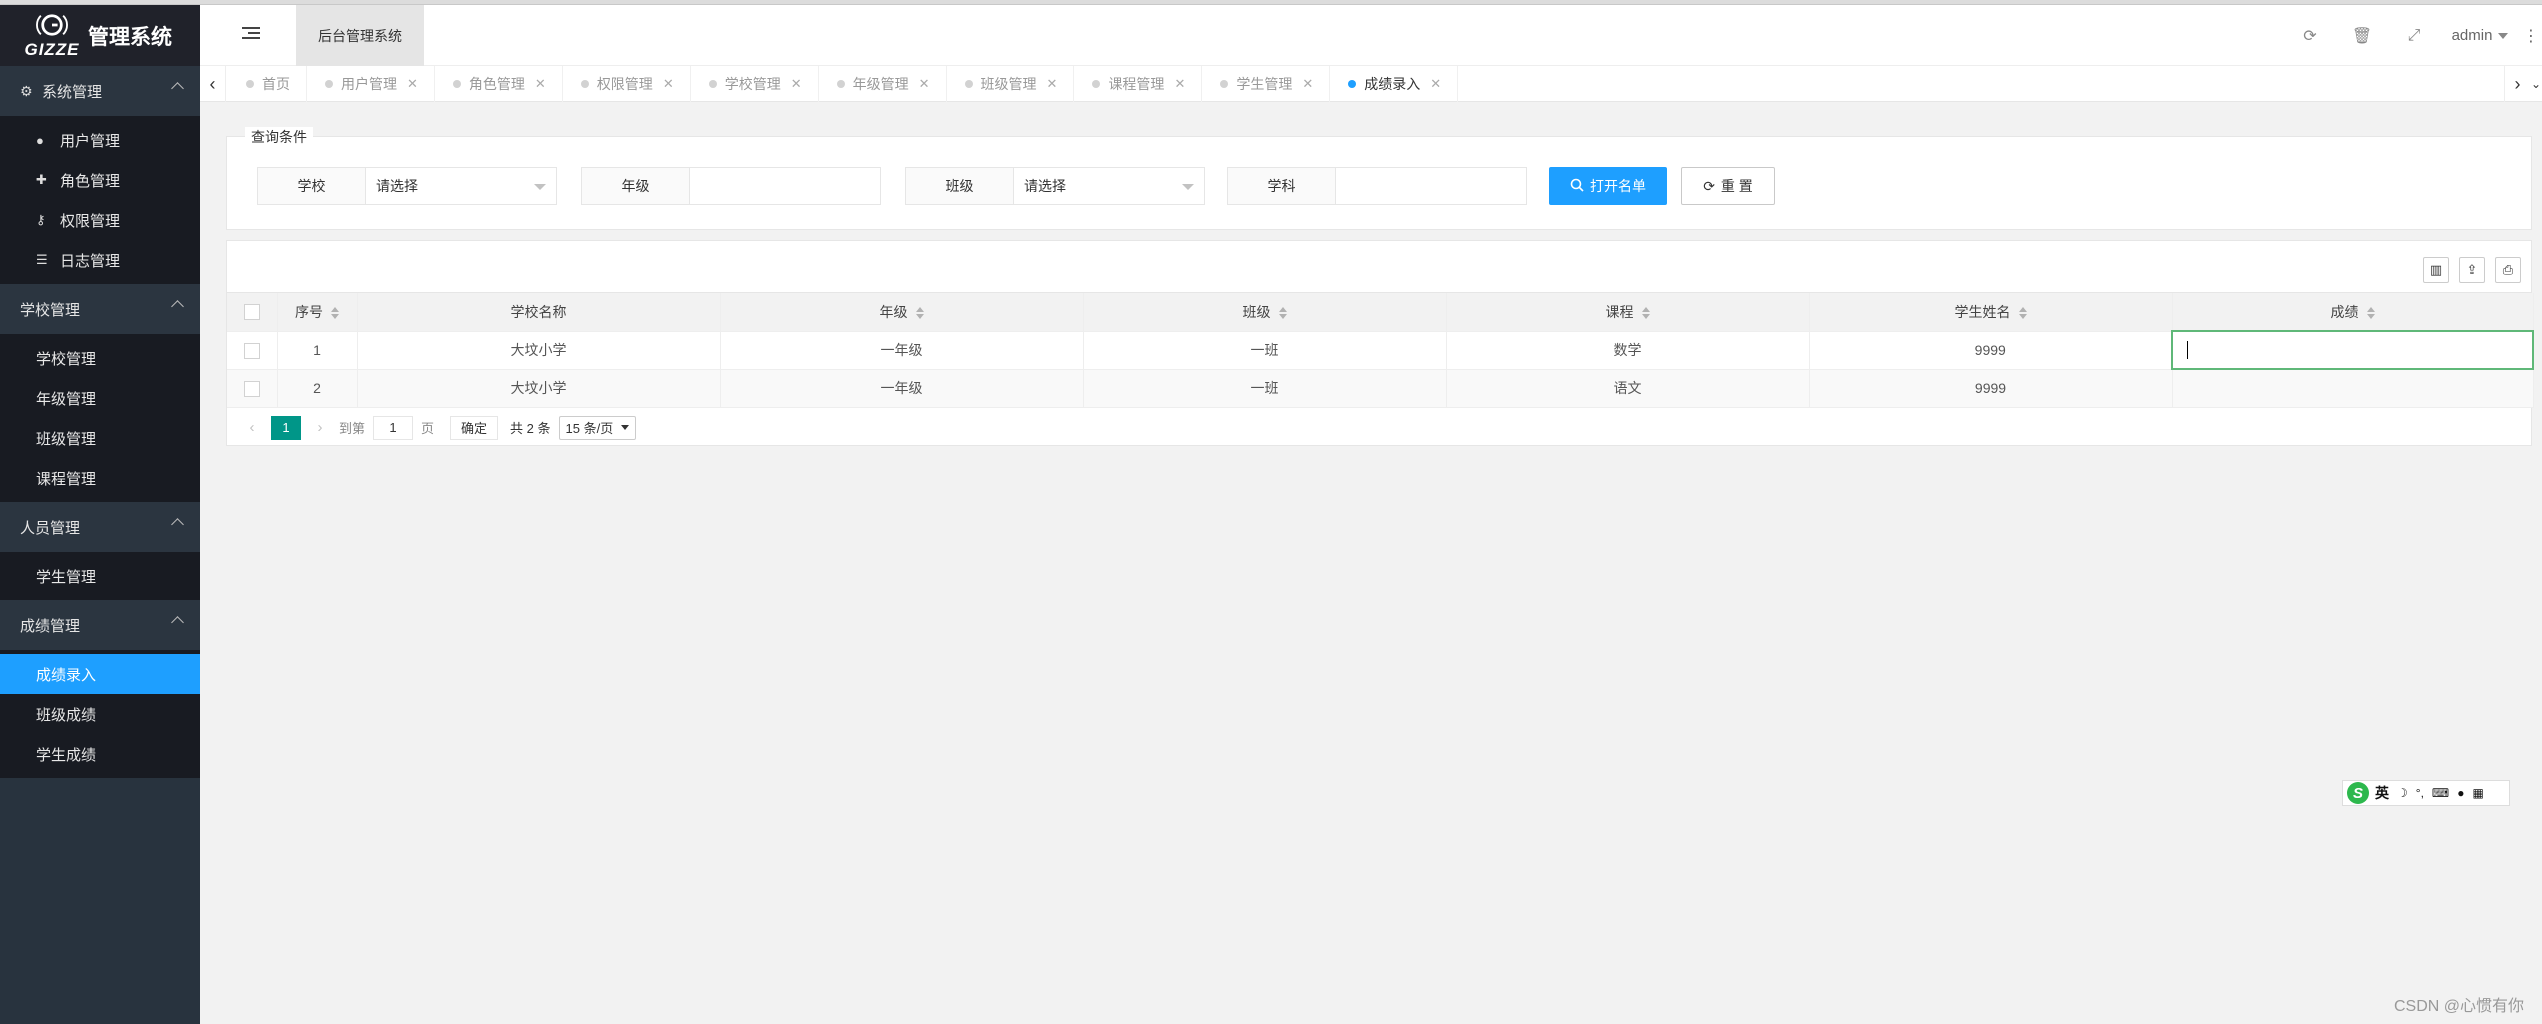 This screenshot has width=2542, height=1024. Describe the element at coordinates (100, 91) in the screenshot. I see `menu-group-system: ⚙ 系统管理` at that location.